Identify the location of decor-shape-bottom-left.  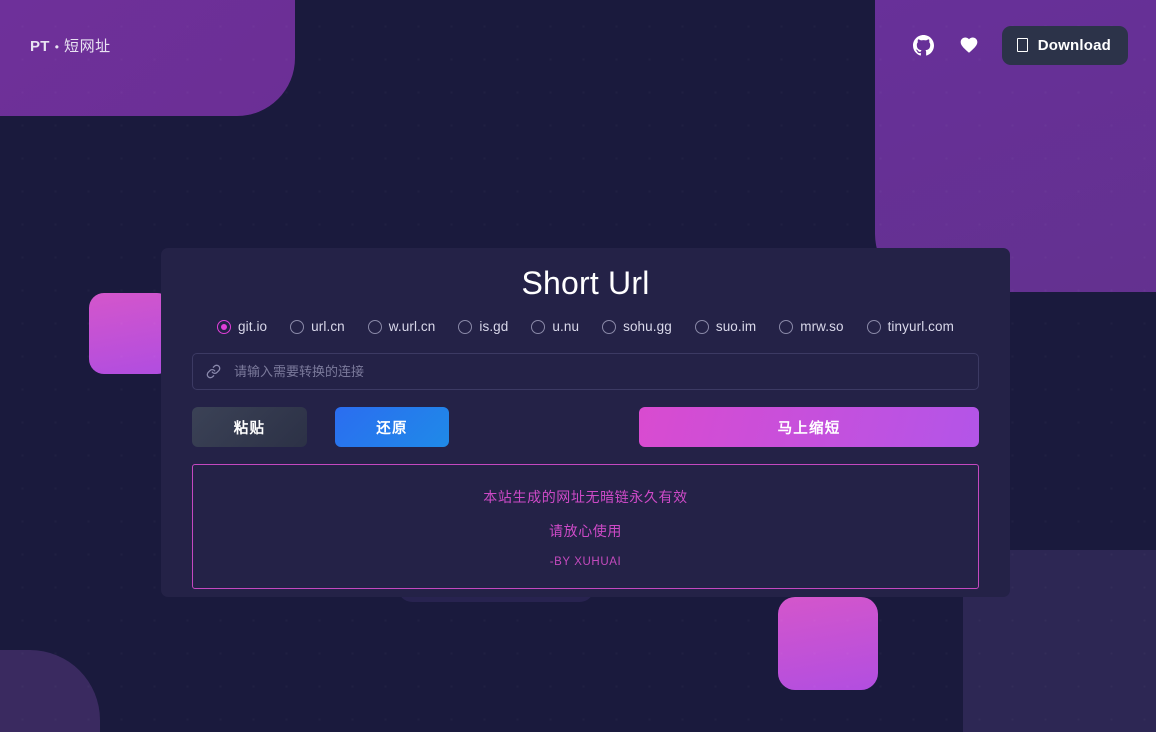
(50, 691).